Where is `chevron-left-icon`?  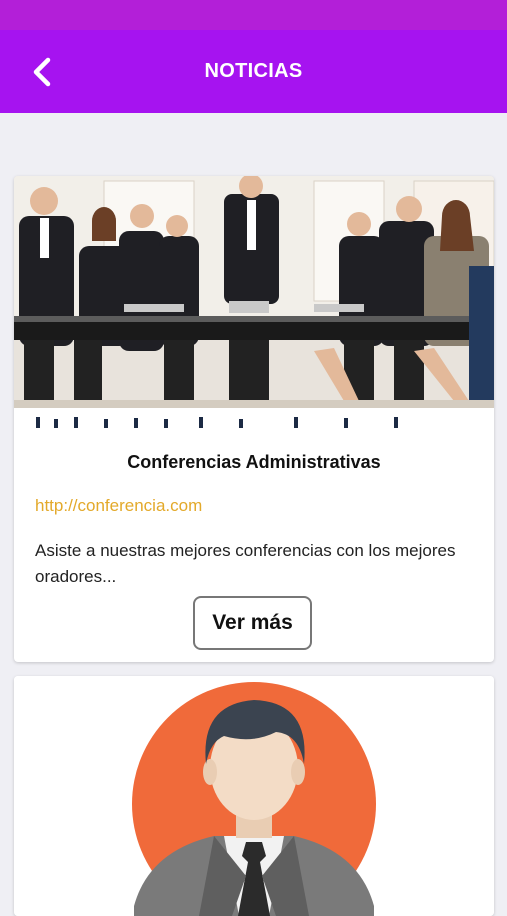 chevron-left-icon is located at coordinates (42, 72).